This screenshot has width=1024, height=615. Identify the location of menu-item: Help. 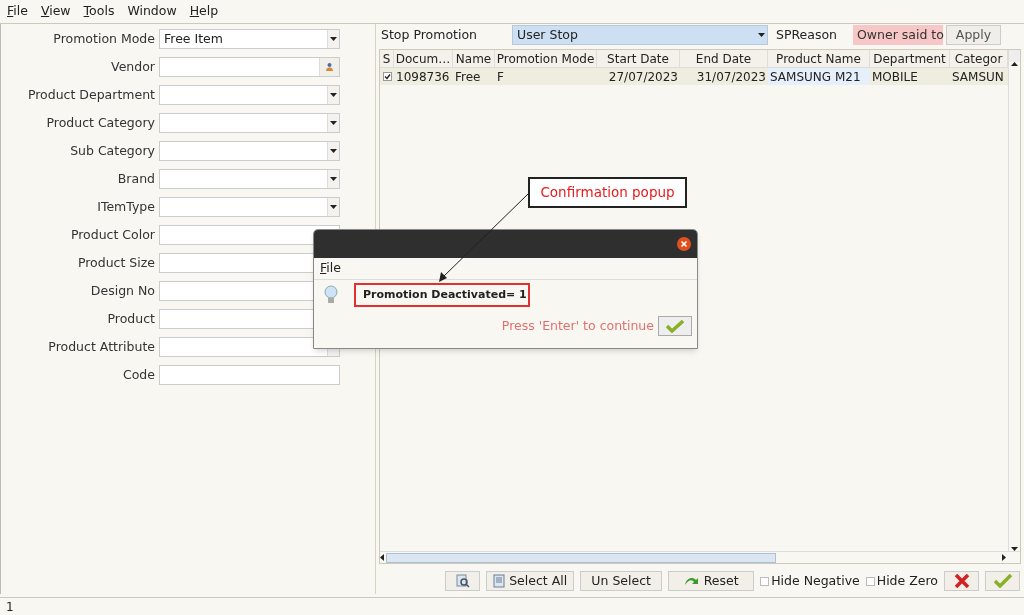
(204, 11).